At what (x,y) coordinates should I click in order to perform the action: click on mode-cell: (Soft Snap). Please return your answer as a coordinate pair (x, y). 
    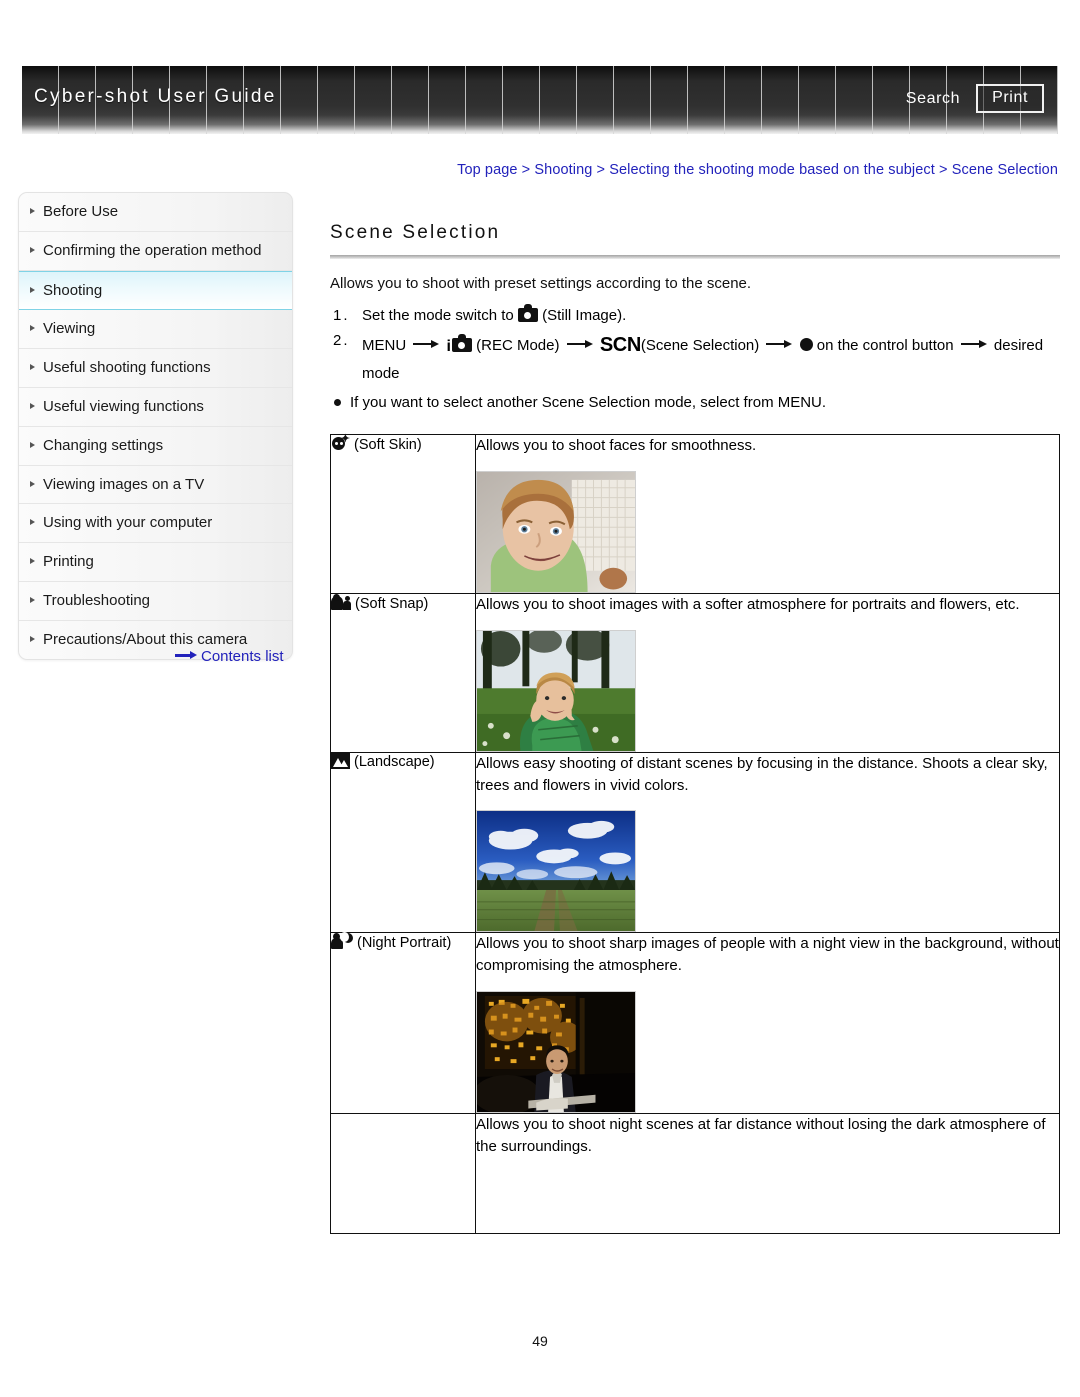
    Looking at the image, I should click on (403, 673).